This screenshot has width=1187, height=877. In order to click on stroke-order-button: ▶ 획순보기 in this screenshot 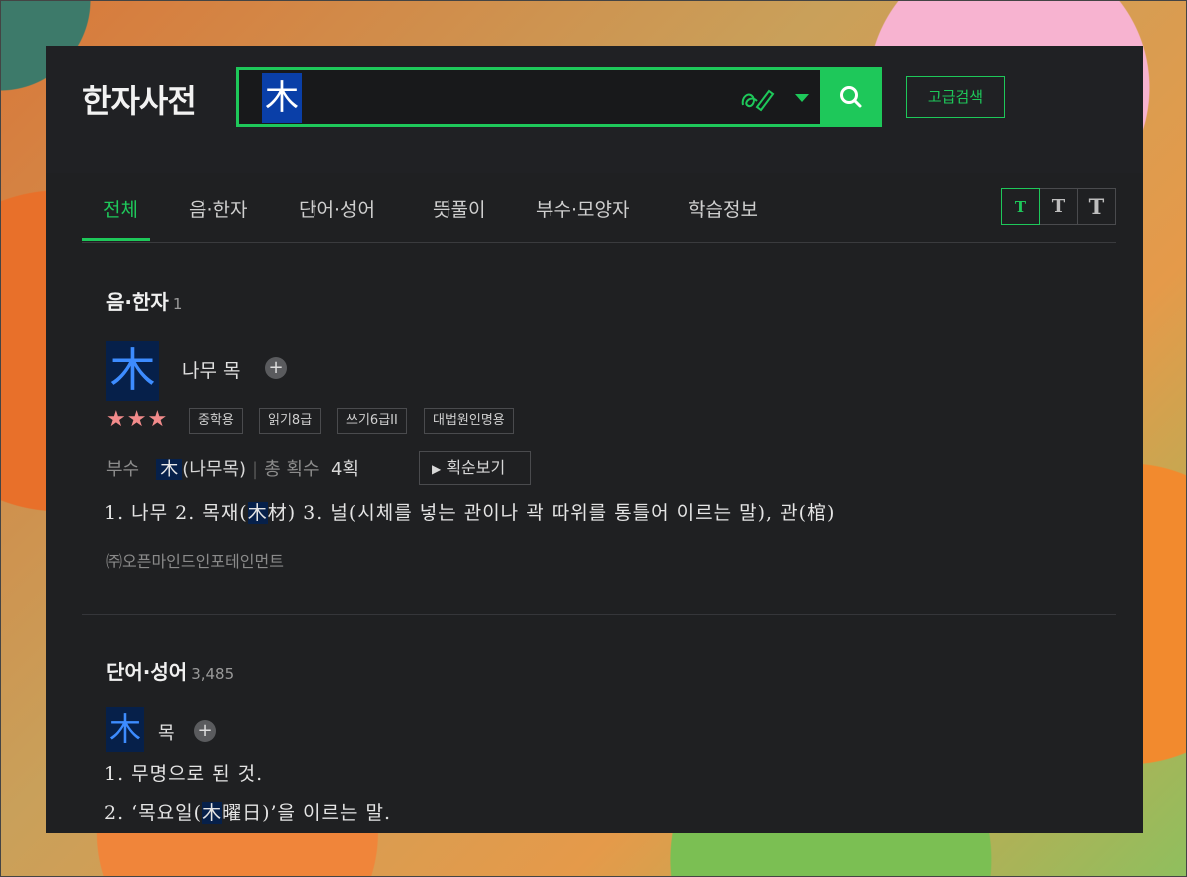, I will do `click(475, 468)`.